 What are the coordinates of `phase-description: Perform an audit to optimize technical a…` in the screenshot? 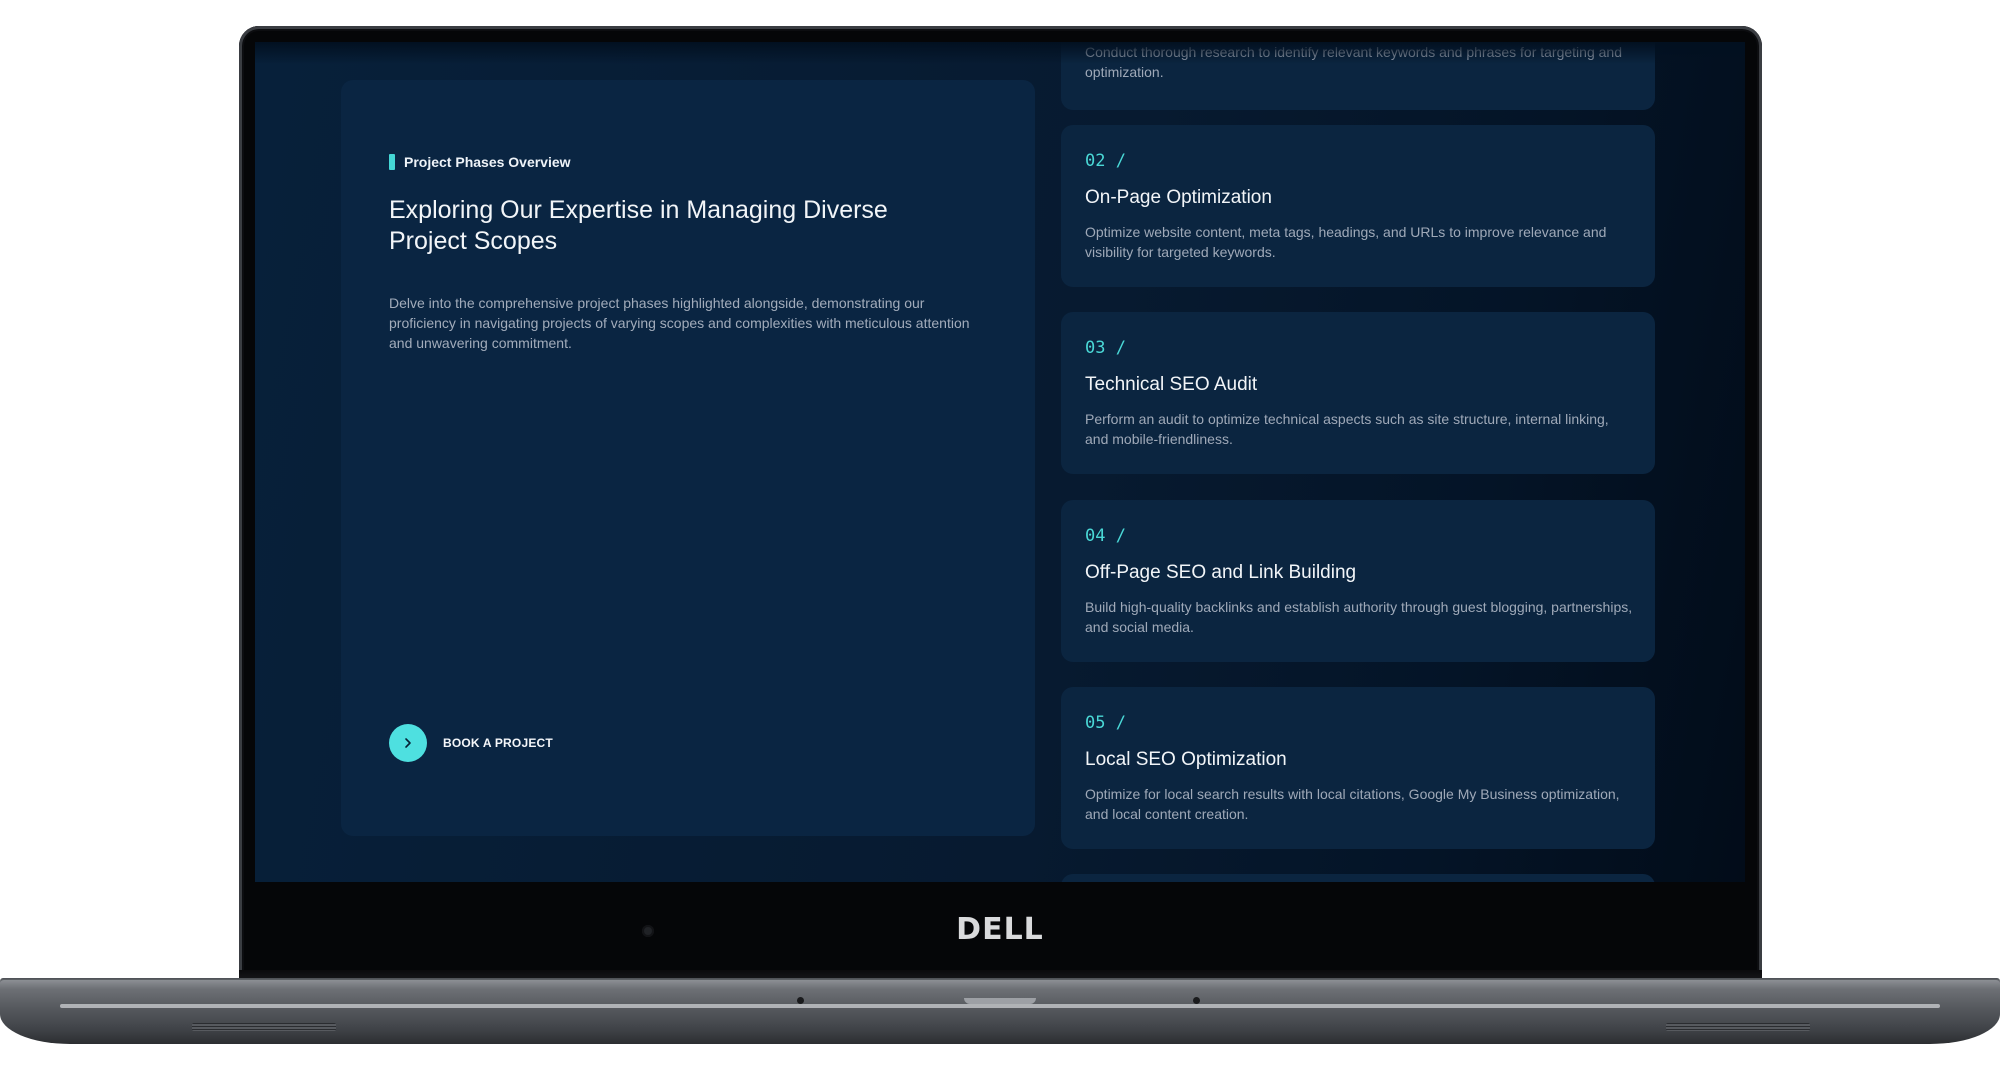 It's located at (1347, 429).